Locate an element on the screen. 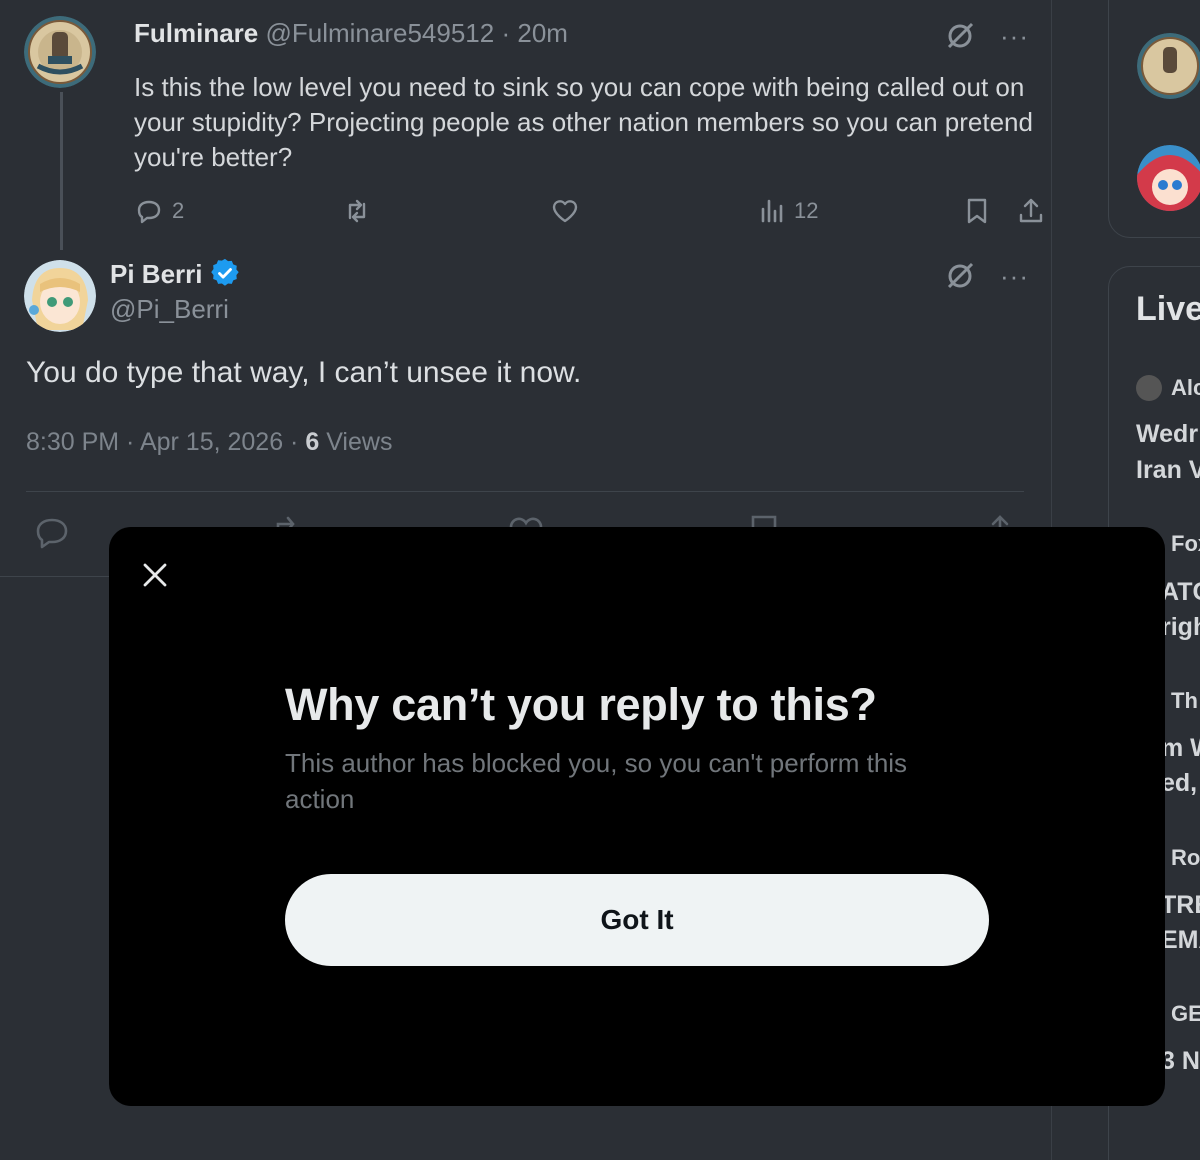 Image resolution: width=1200 pixels, height=1160 pixels. timestamp: 8:30 PM · Apr 15, 2026 · is located at coordinates (162, 442).